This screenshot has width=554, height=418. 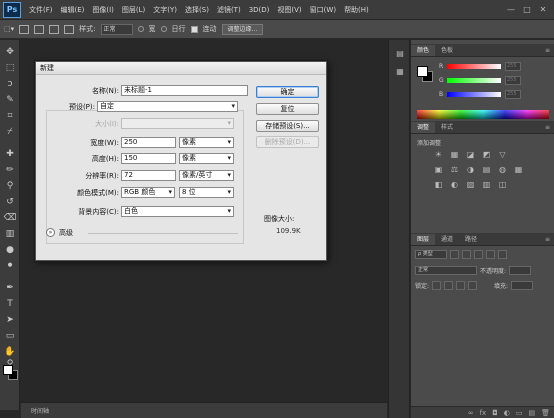 What do you see at coordinates (10, 304) in the screenshot?
I see `type-tool-icon: T` at bounding box center [10, 304].